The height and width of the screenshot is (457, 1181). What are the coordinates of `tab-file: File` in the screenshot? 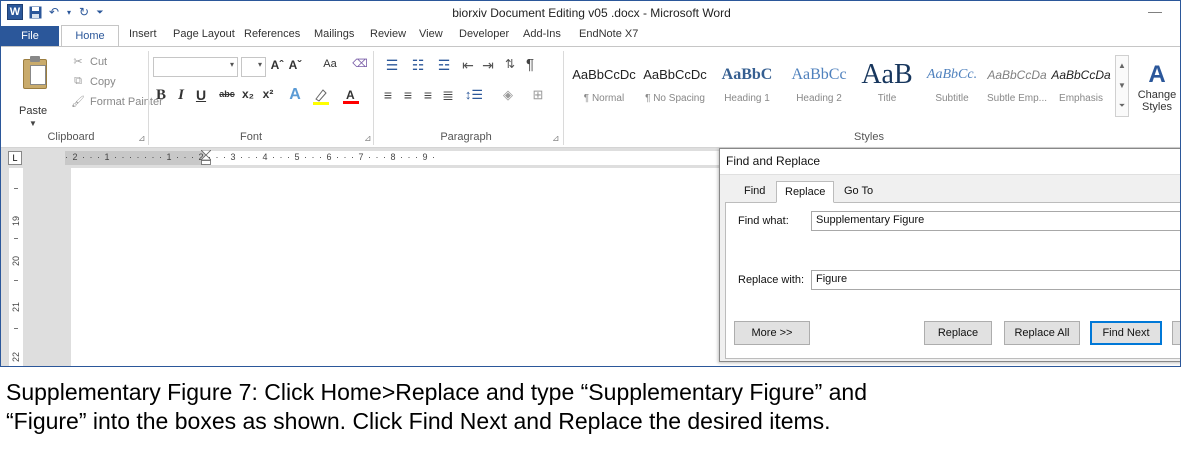 It's located at (30, 36).